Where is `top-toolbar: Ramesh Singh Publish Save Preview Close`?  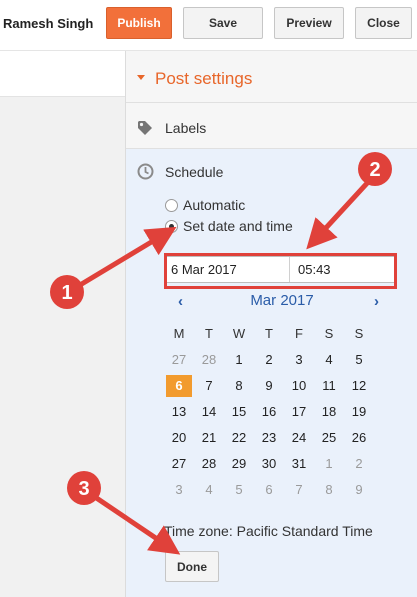 top-toolbar: Ramesh Singh Publish Save Preview Close is located at coordinates (208, 25).